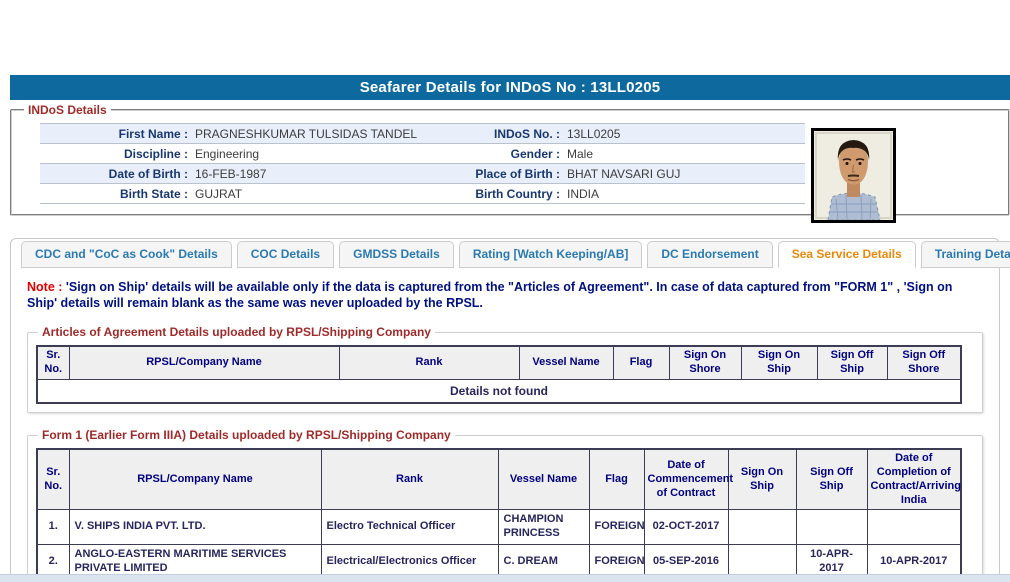 This screenshot has height=582, width=1010. Describe the element at coordinates (53, 527) in the screenshot. I see `cell-sr-no: 1.` at that location.